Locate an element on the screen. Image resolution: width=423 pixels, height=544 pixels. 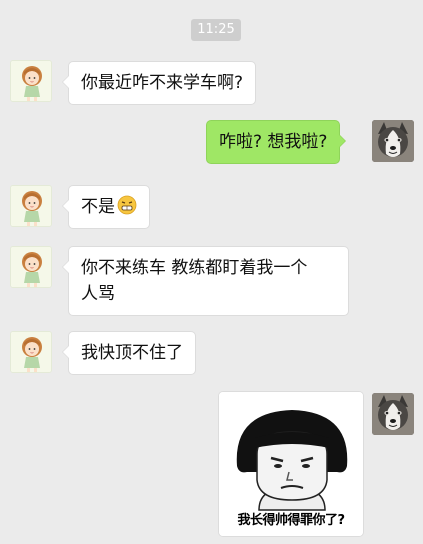
message-text: 咋啦? 想我啦? is located at coordinates (273, 142).